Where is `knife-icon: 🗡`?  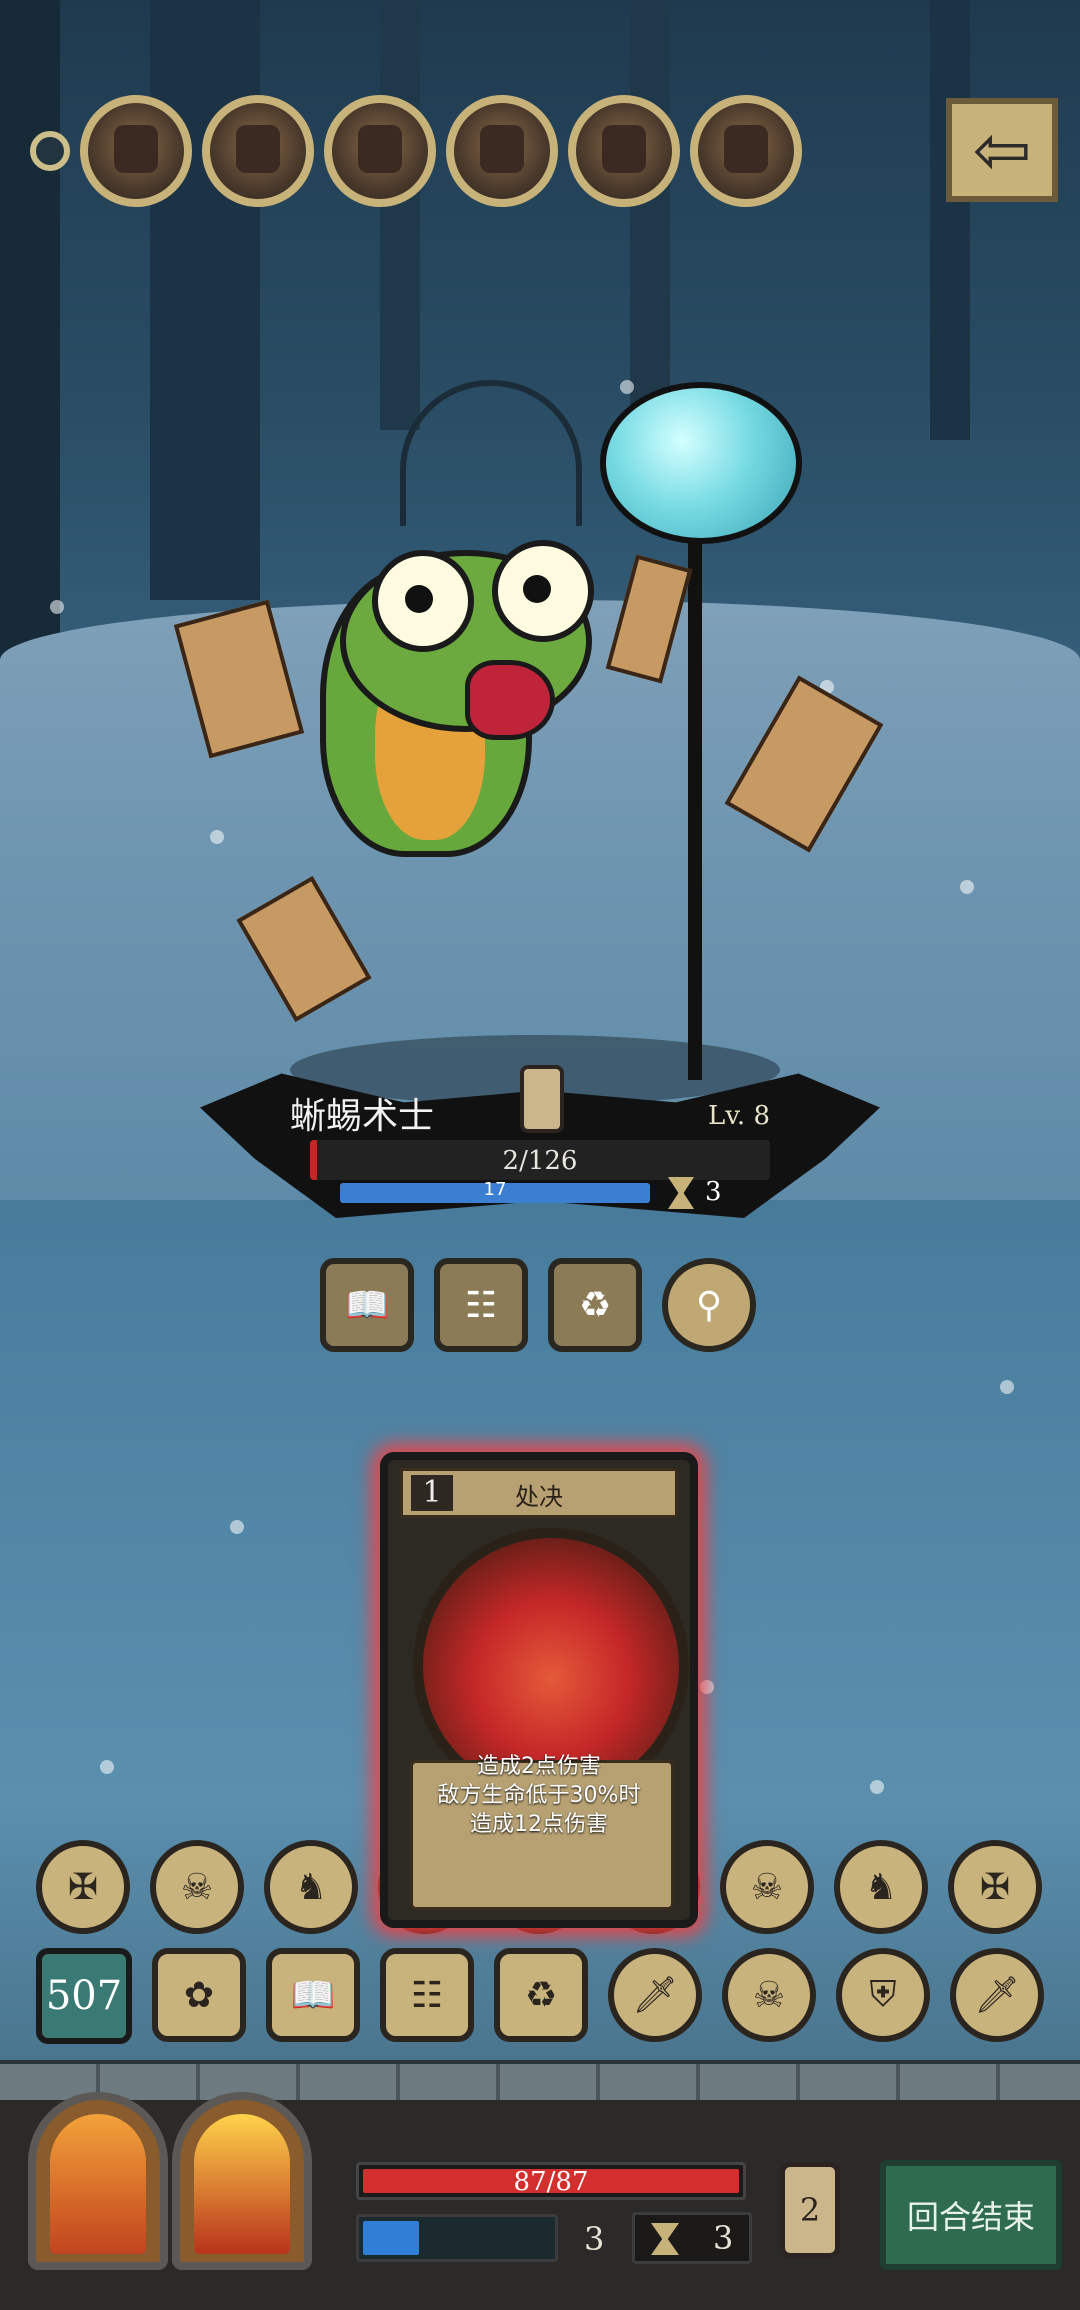
knife-icon: 🗡 is located at coordinates (655, 1995).